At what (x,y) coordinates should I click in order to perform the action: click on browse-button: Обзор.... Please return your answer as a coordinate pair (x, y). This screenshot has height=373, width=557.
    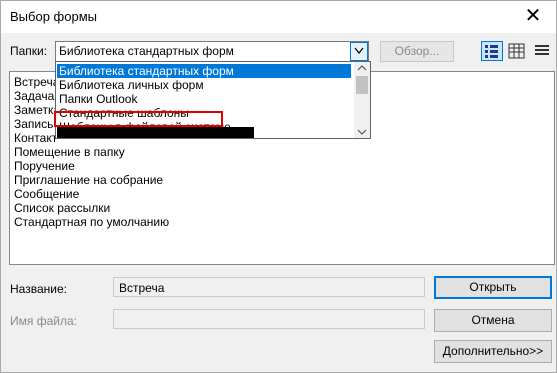
    Looking at the image, I should click on (417, 51).